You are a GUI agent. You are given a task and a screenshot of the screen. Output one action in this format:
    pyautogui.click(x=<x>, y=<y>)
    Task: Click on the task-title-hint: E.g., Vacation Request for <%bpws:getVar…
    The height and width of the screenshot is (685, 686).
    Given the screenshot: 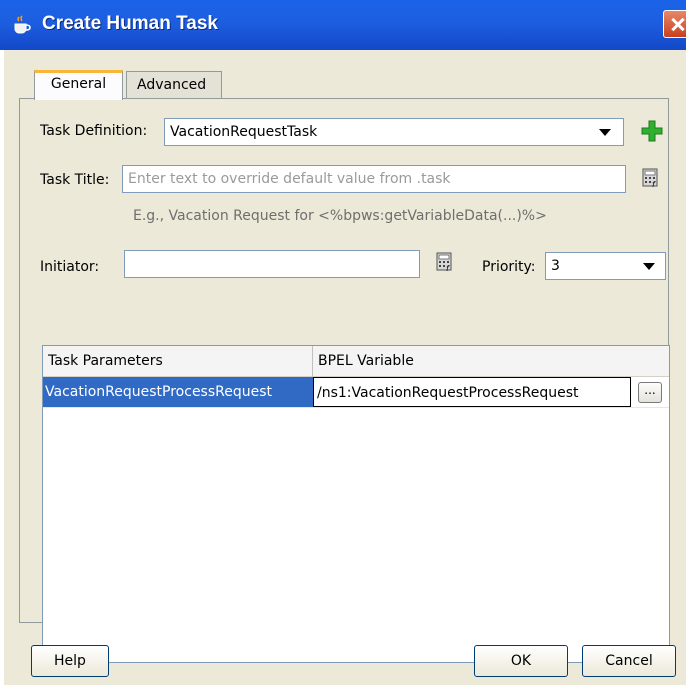 What is the action you would take?
    pyautogui.click(x=340, y=216)
    